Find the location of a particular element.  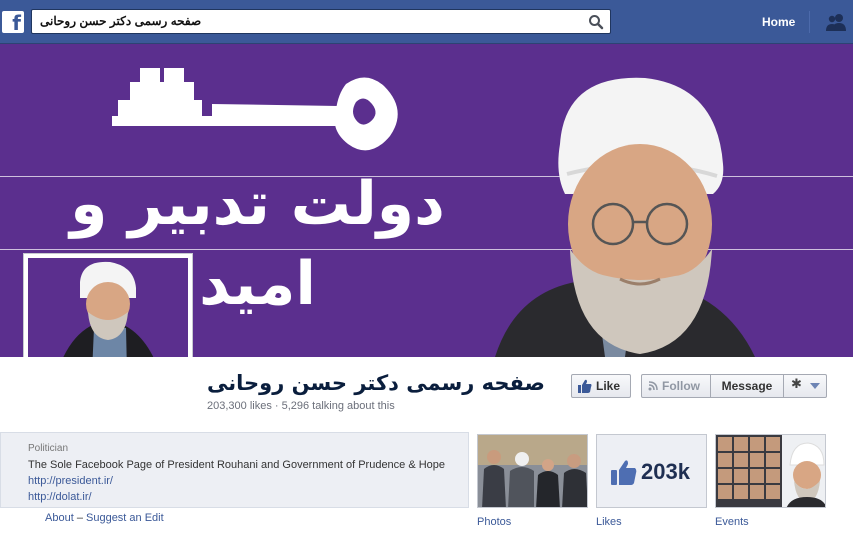

photos-label: Photos is located at coordinates (494, 522).